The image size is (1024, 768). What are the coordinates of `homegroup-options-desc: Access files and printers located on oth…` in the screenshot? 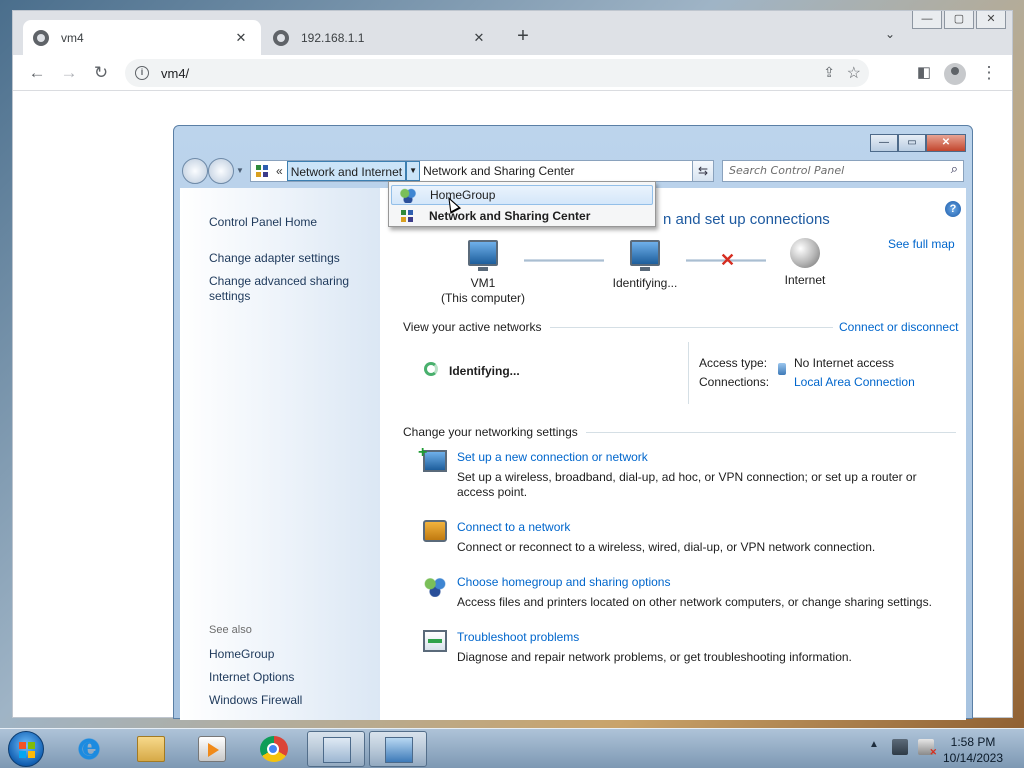 It's located at (694, 602).